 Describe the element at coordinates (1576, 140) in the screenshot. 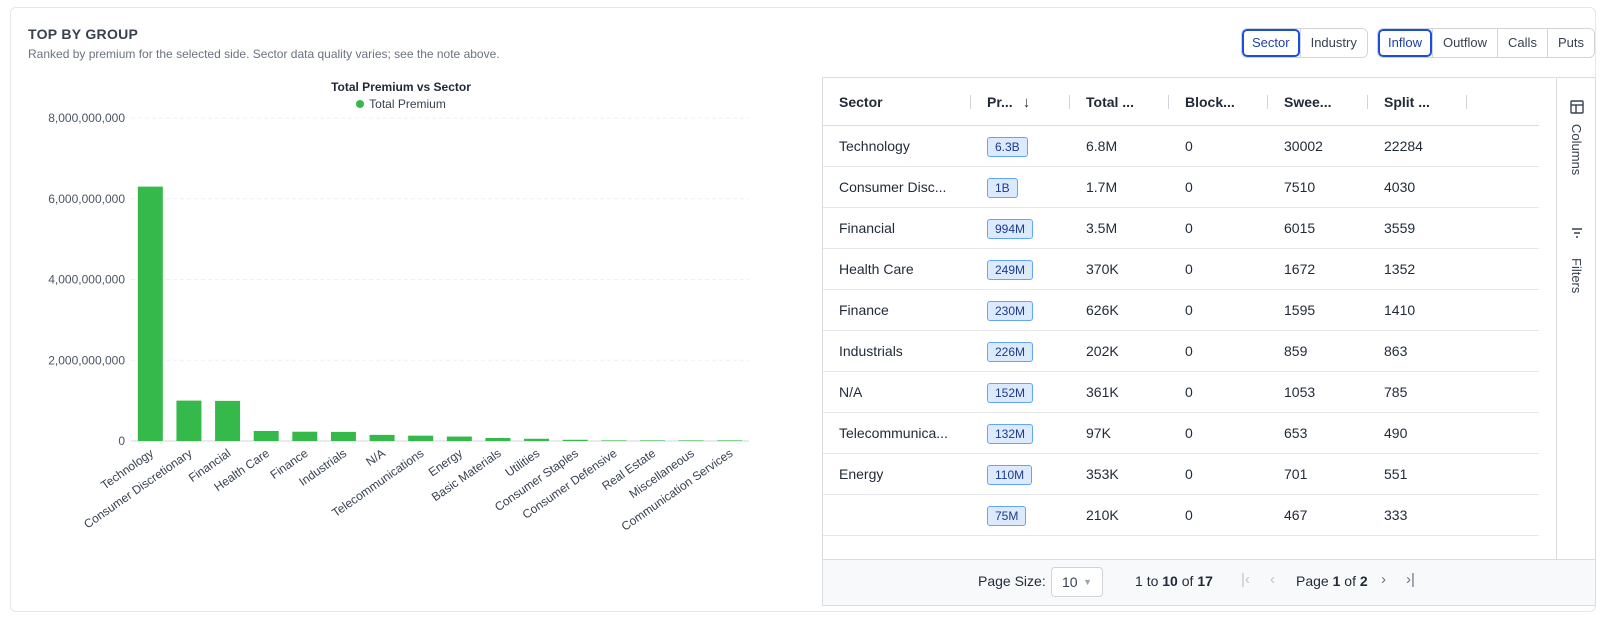

I see `columns-panel-button: Columns` at that location.